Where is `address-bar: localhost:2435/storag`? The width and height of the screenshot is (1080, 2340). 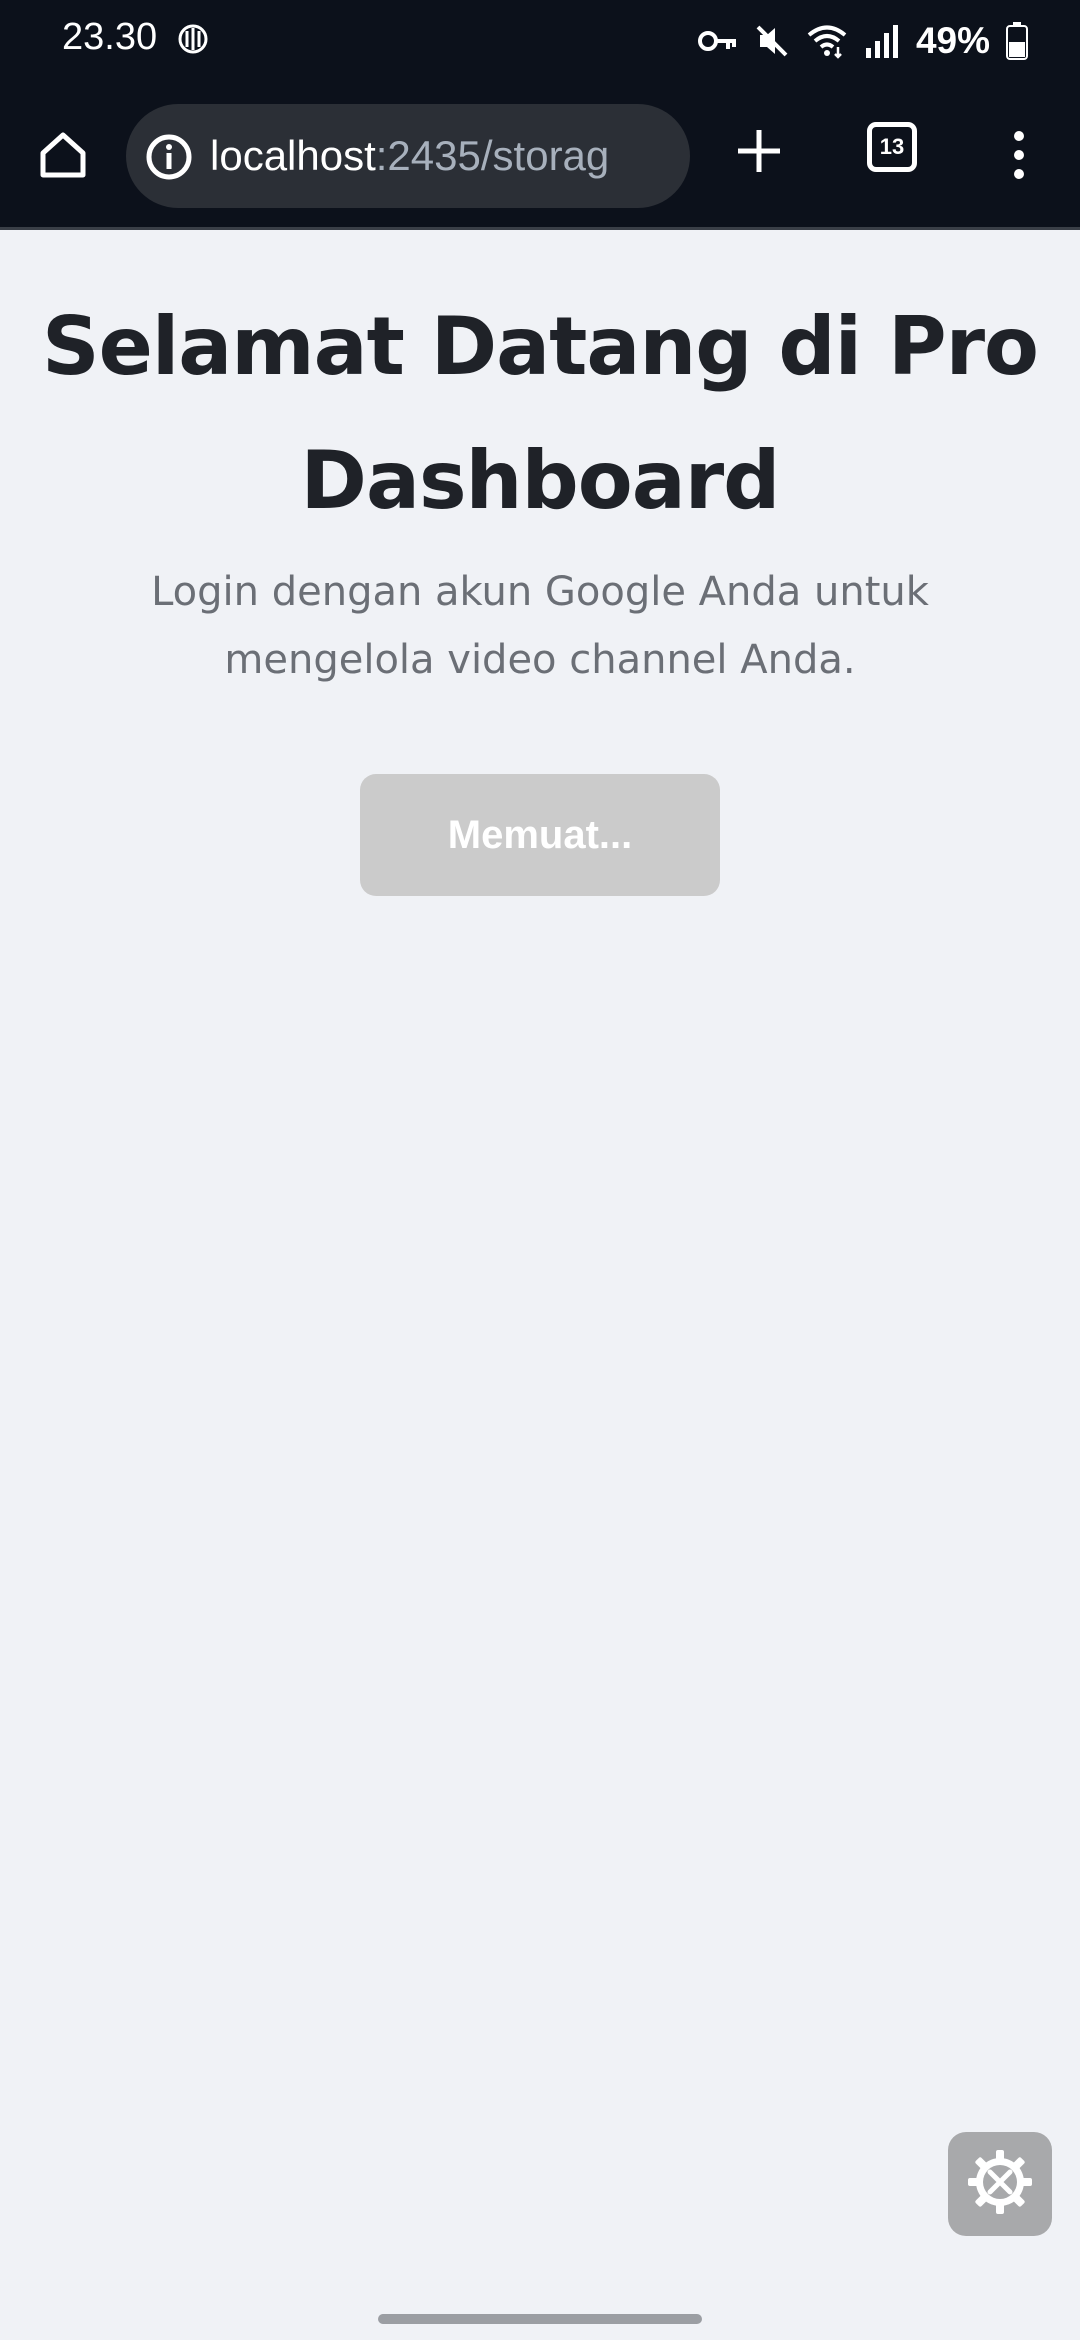
address-bar: localhost:2435/storag is located at coordinates (408, 156).